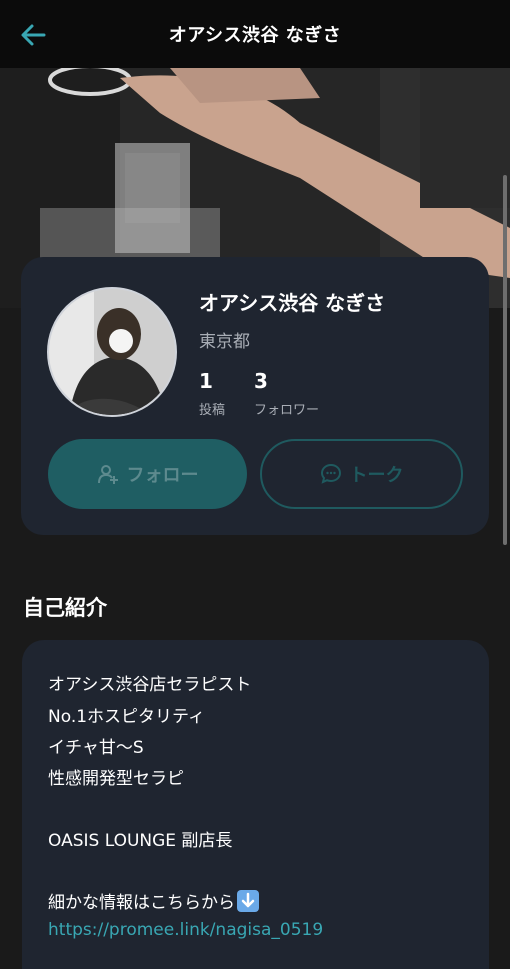 The height and width of the screenshot is (969, 510). I want to click on profile-location: 東京都, so click(224, 342).